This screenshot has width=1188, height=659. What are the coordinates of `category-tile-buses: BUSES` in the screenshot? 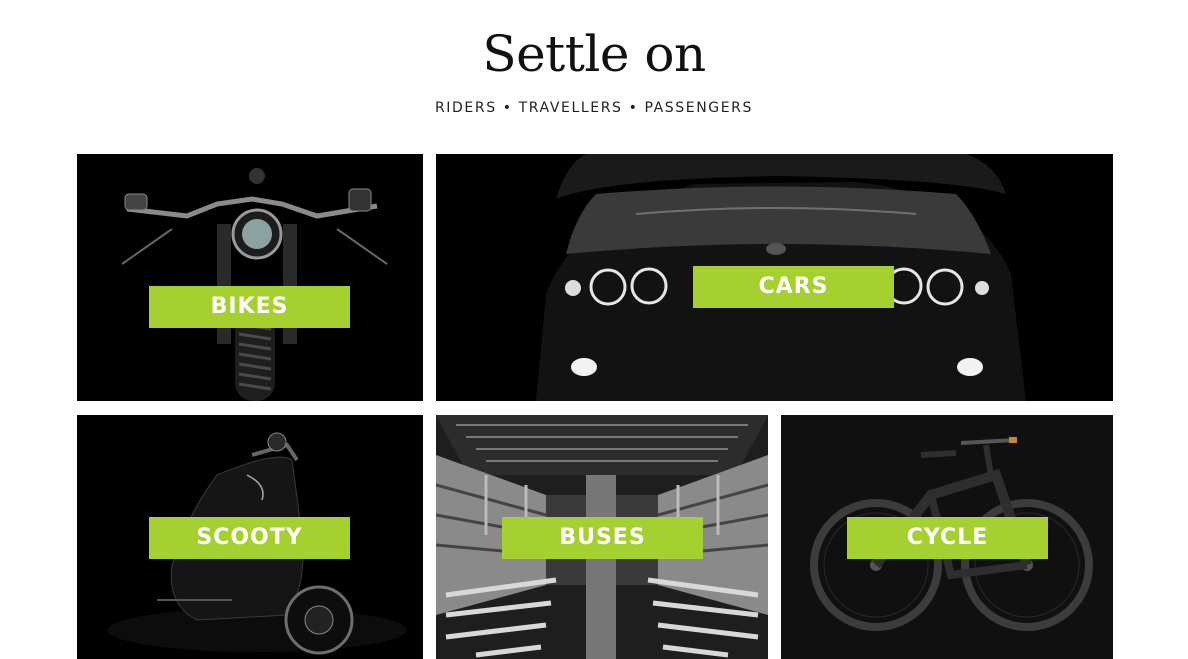 It's located at (602, 537).